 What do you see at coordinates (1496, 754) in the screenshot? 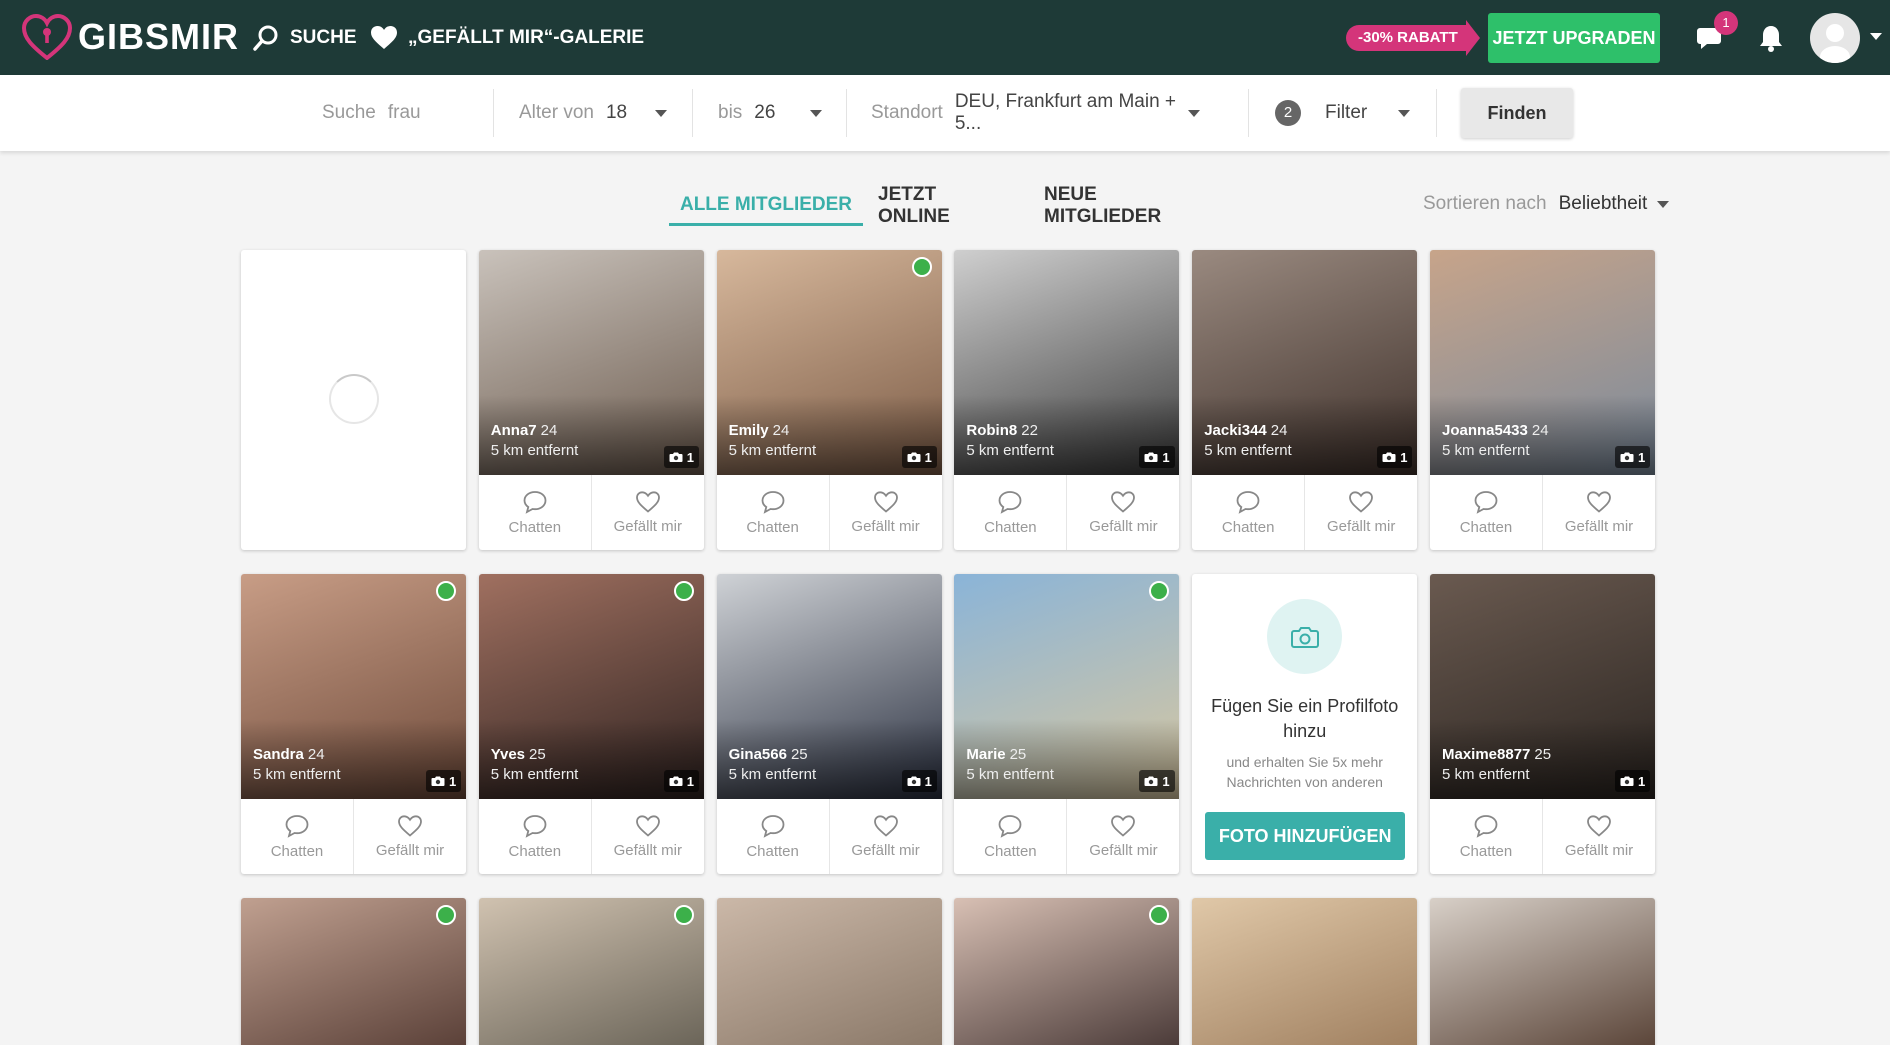
I see `member-name-line: Maxime8877 25` at bounding box center [1496, 754].